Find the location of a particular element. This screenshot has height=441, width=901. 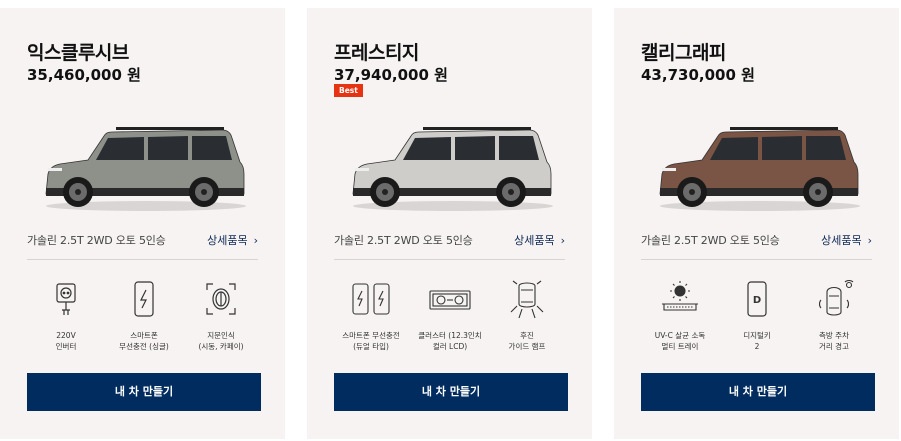

feature-item: 측방 주차 거리 경고 is located at coordinates (834, 315).